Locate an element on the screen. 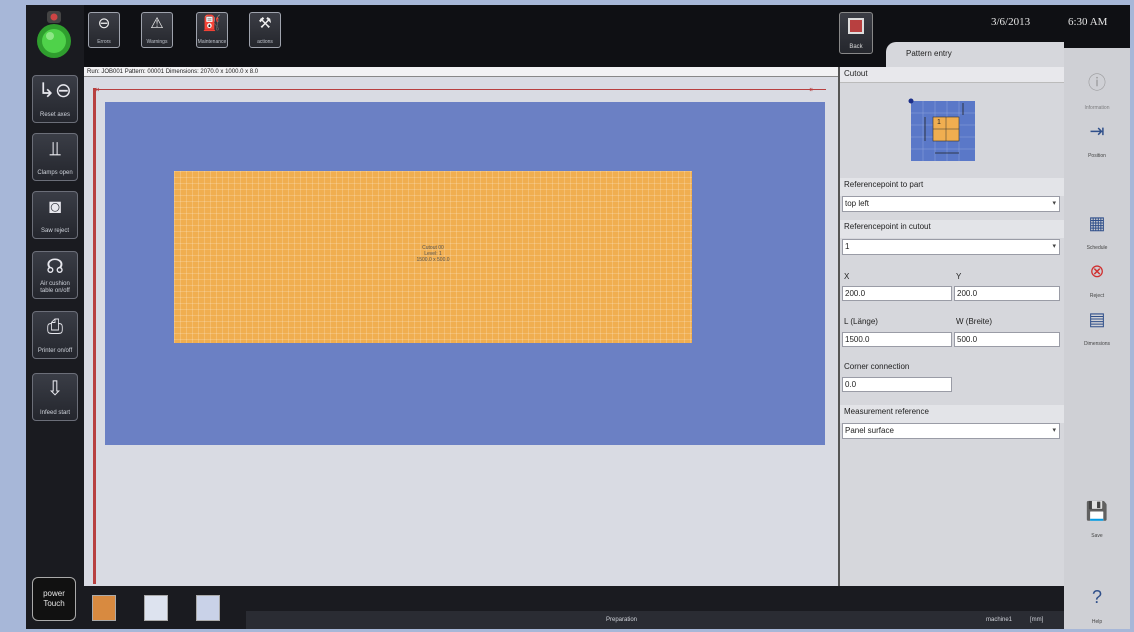 The width and height of the screenshot is (1134, 632). schedule-icon: ▦ is located at coordinates (1097, 223).